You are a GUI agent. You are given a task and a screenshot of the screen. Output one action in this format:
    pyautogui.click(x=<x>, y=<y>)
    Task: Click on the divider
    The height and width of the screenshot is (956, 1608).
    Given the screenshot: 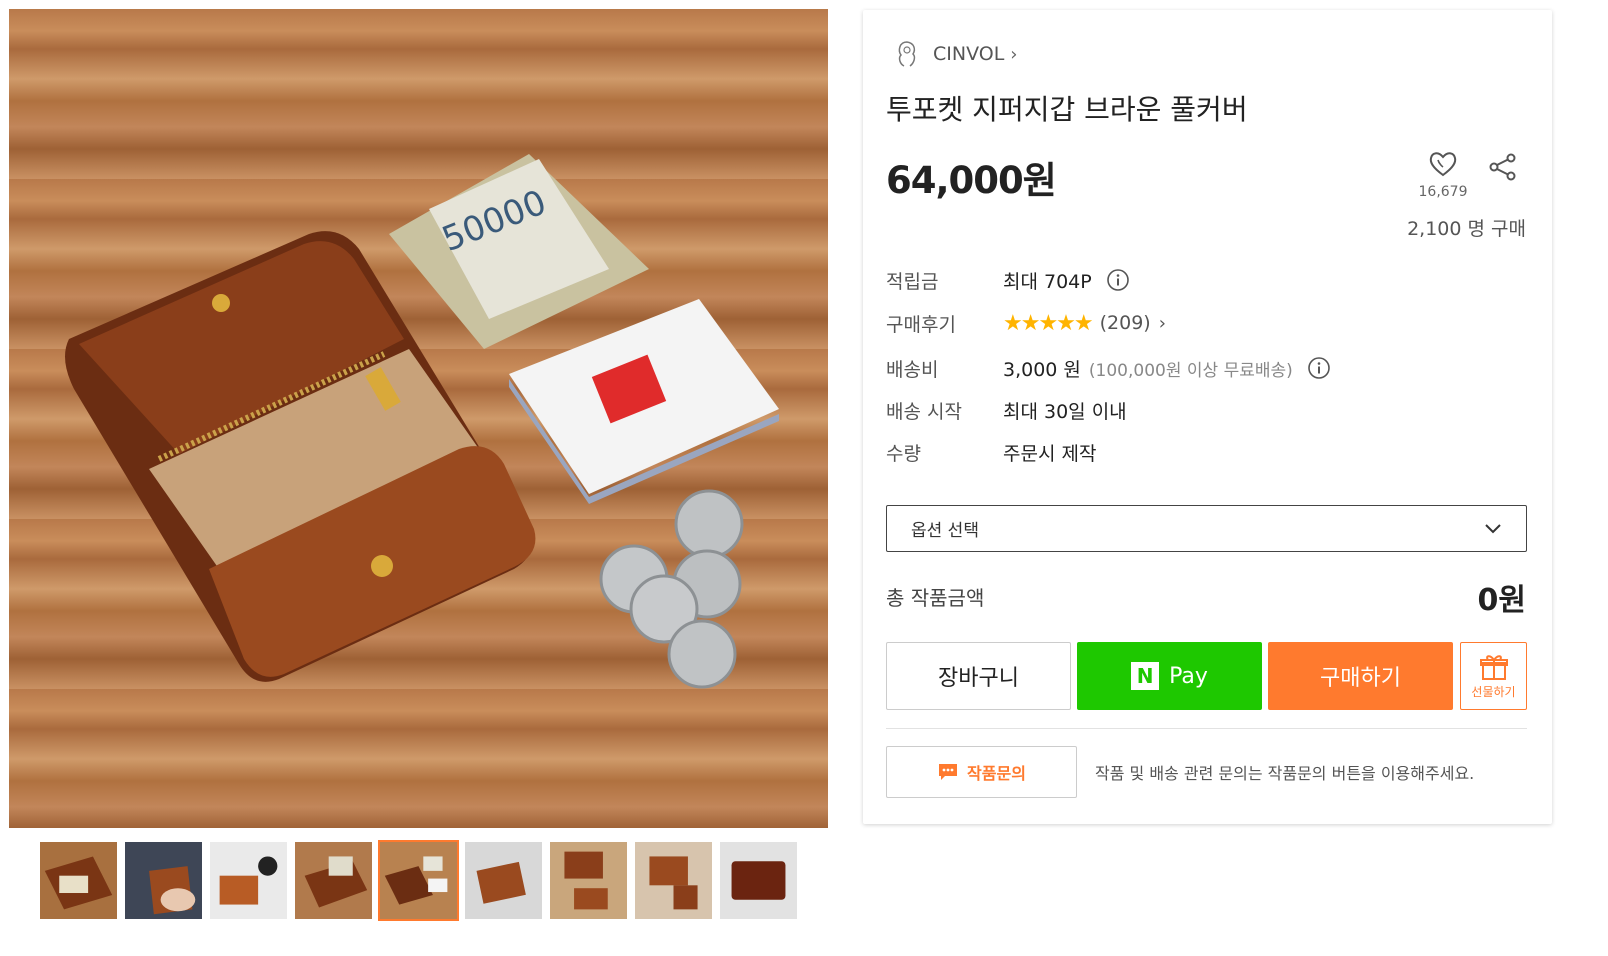 What is the action you would take?
    pyautogui.click(x=1206, y=728)
    